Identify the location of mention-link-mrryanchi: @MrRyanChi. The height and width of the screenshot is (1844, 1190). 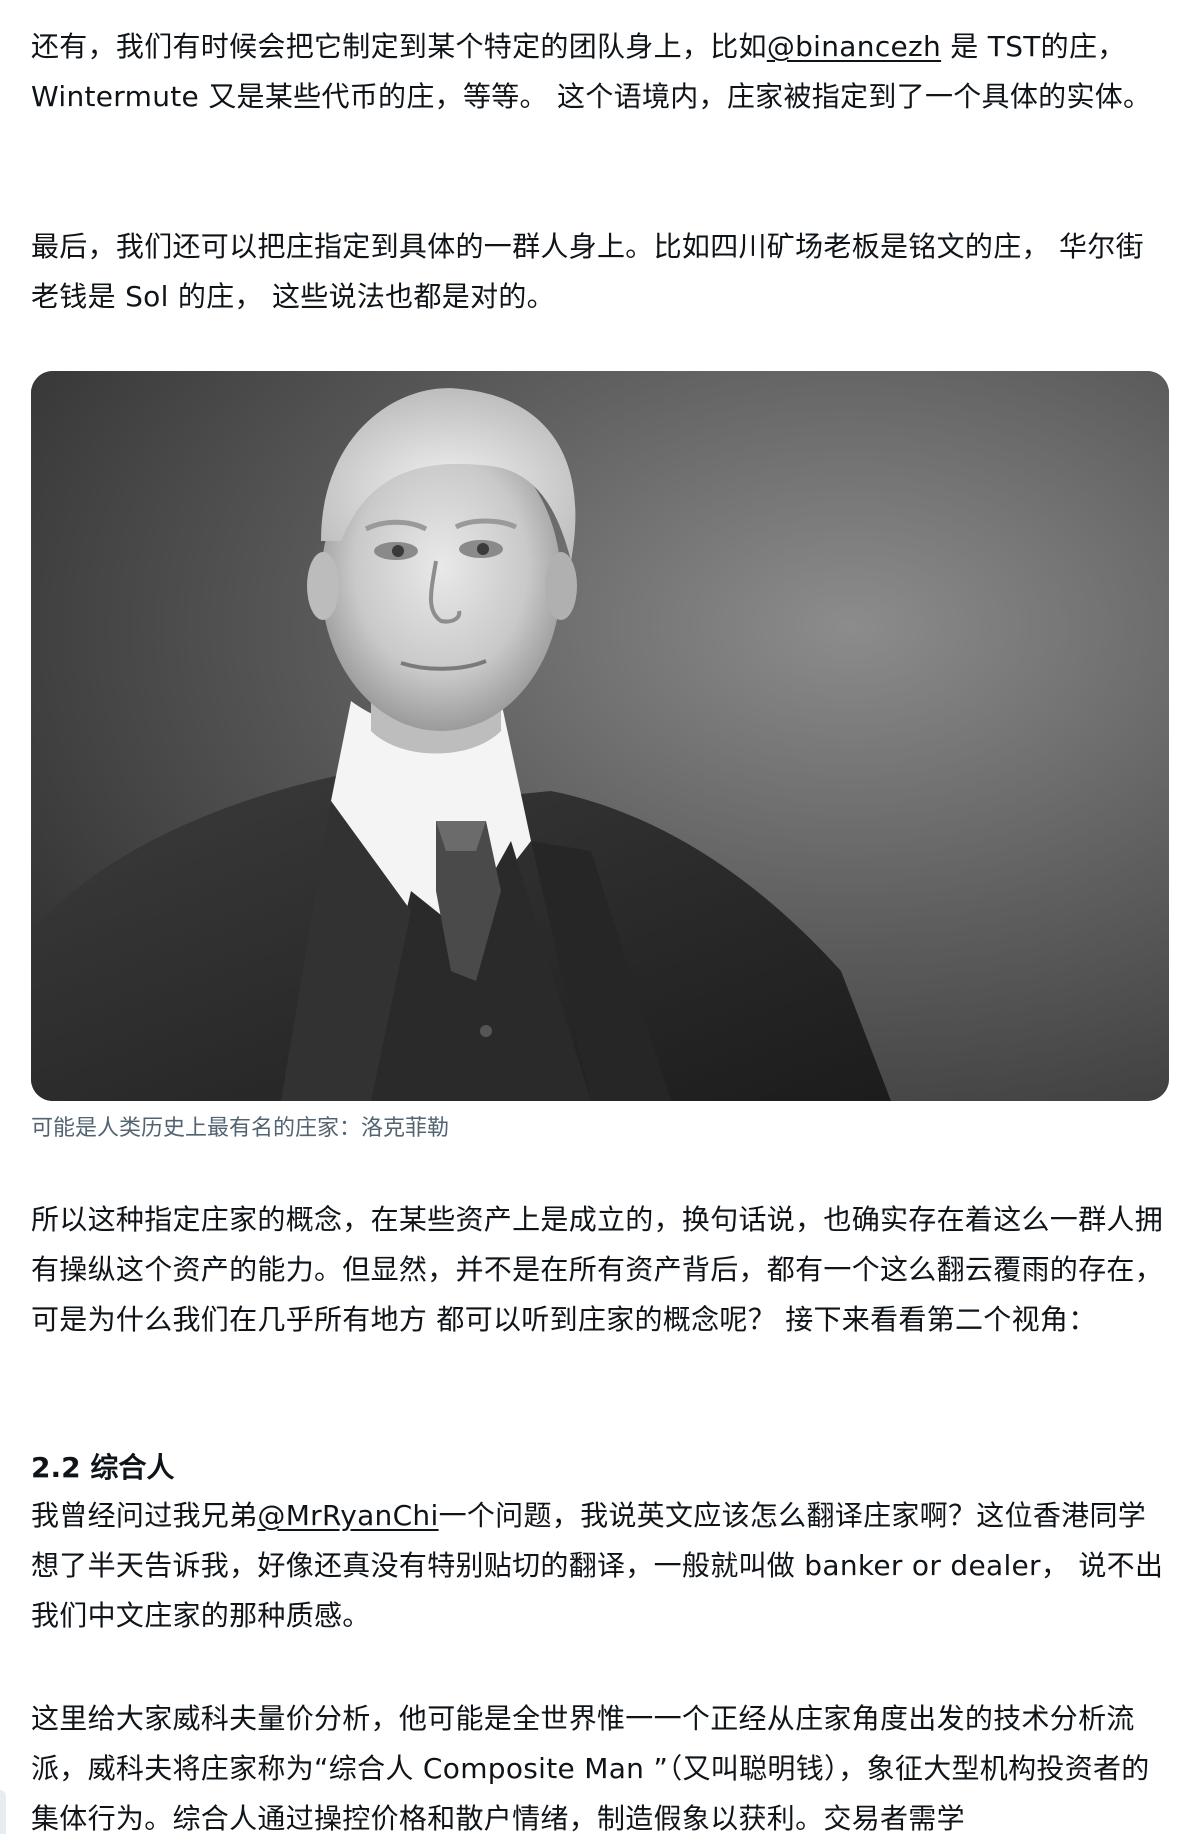
(347, 1515).